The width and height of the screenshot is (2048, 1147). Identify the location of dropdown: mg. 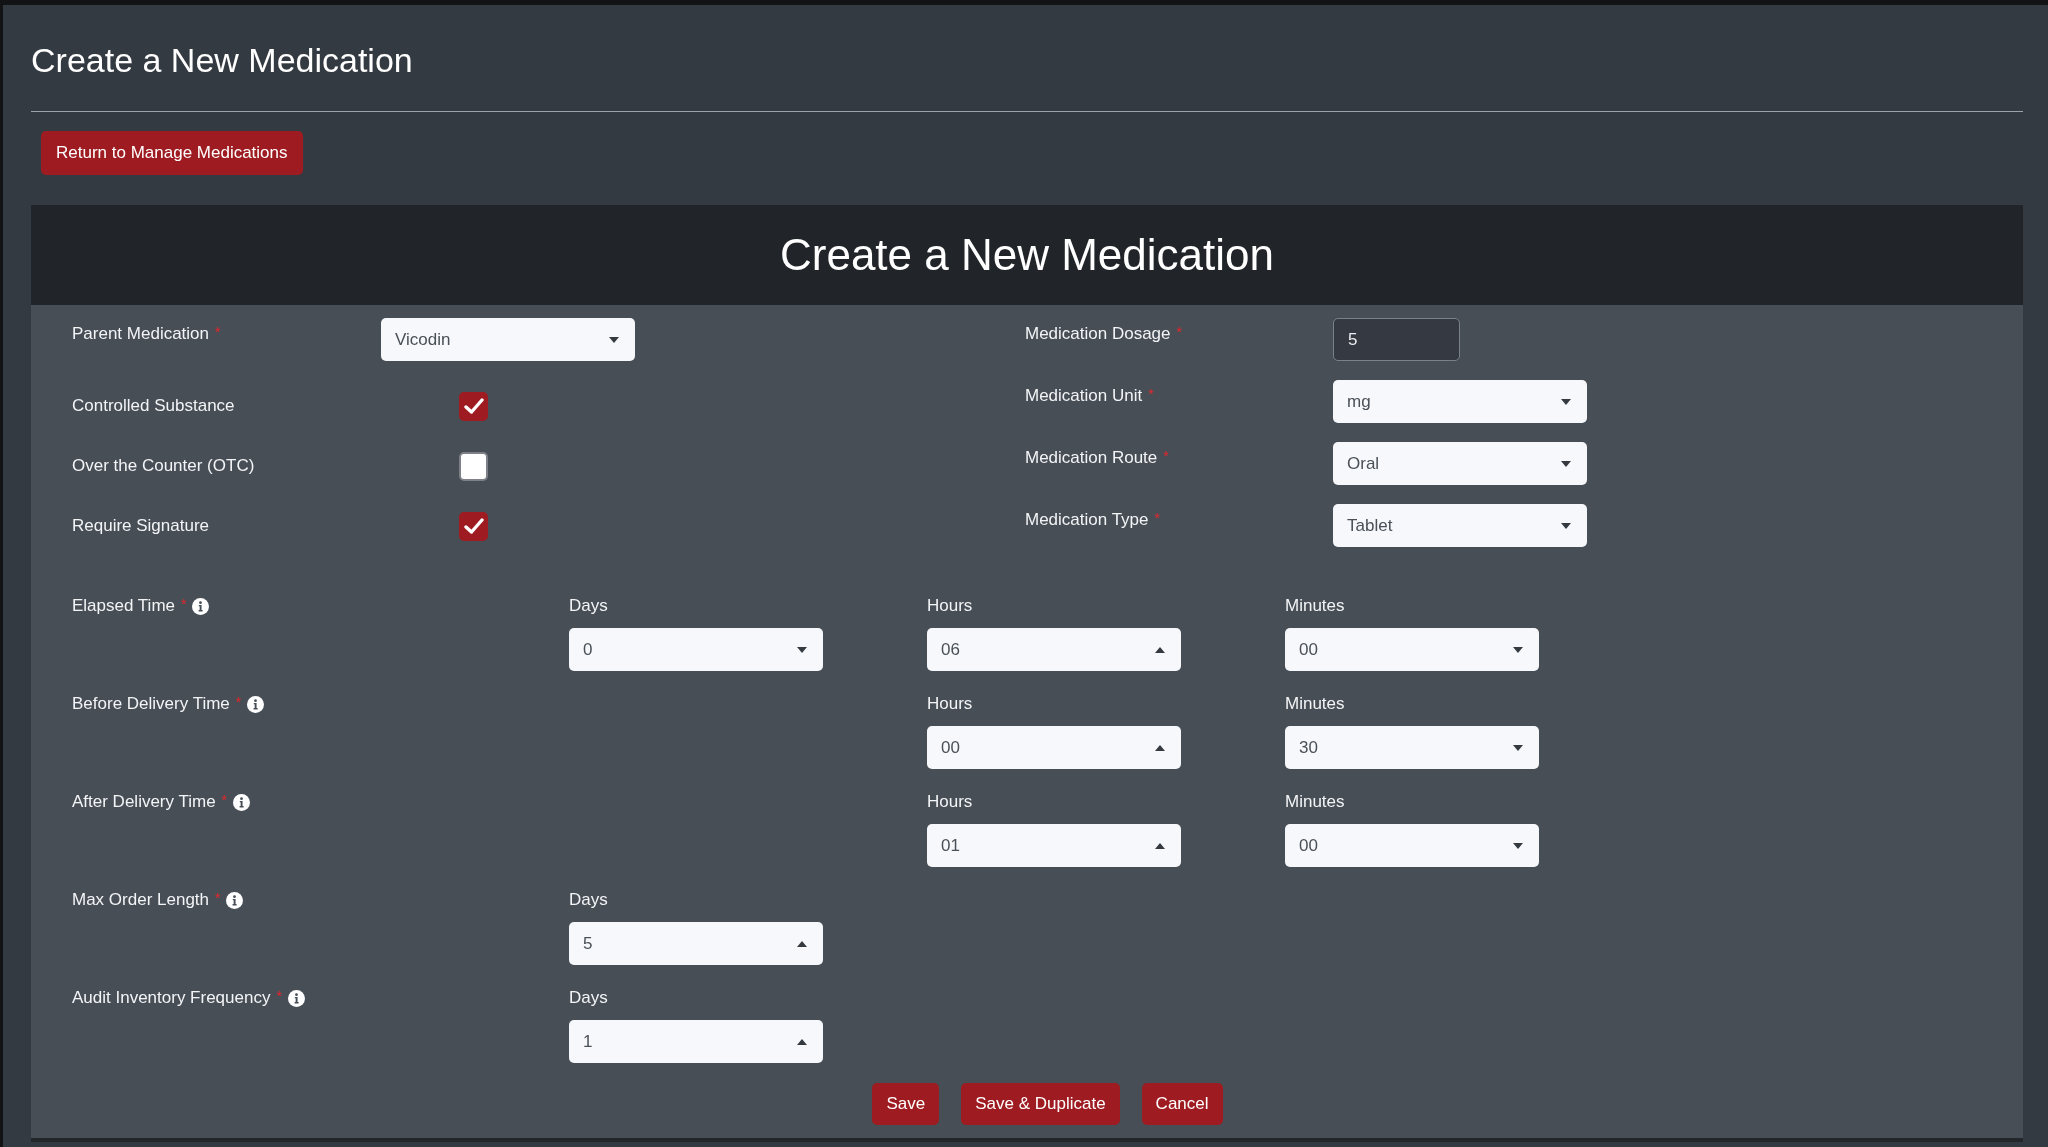
(1460, 401).